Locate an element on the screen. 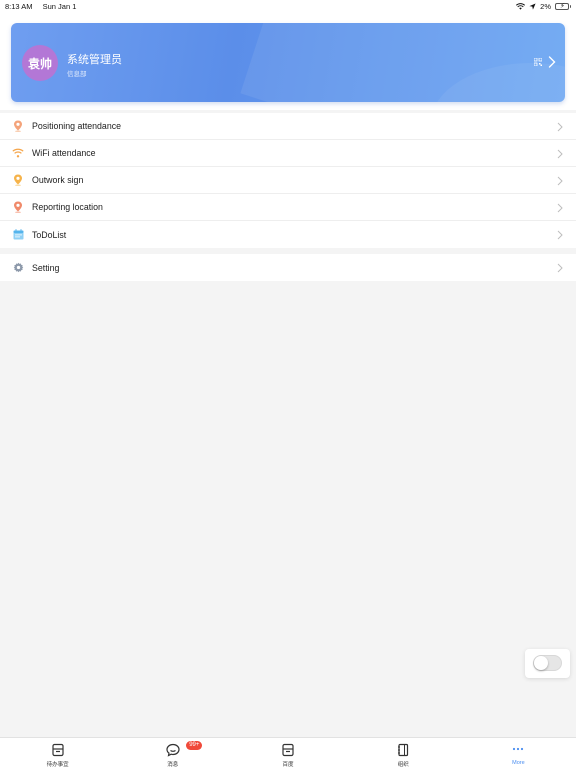  wifi-icon is located at coordinates (18, 153).